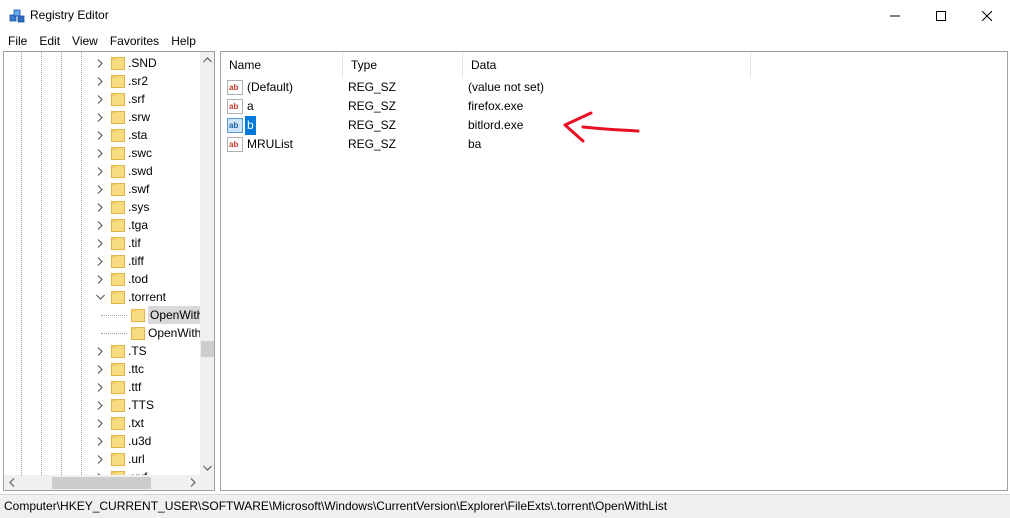 The width and height of the screenshot is (1010, 518). I want to click on maximize-button, so click(941, 15).